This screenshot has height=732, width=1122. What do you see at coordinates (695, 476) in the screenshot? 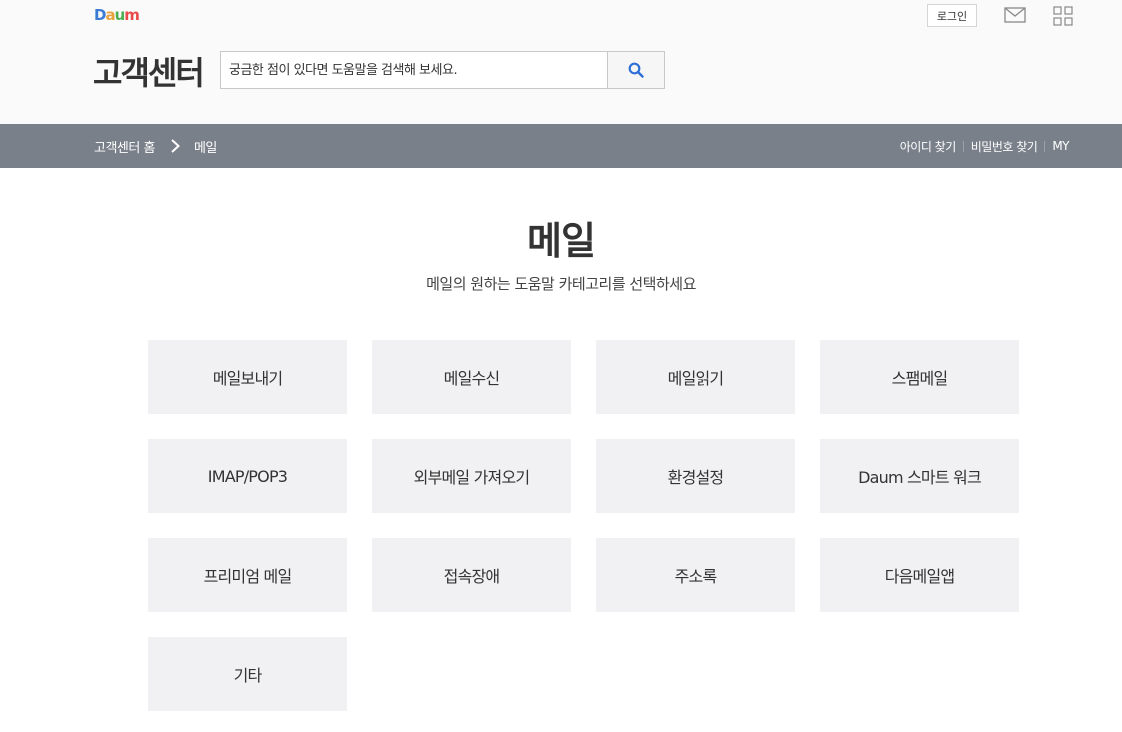
I see `category-settings: 환경설정` at bounding box center [695, 476].